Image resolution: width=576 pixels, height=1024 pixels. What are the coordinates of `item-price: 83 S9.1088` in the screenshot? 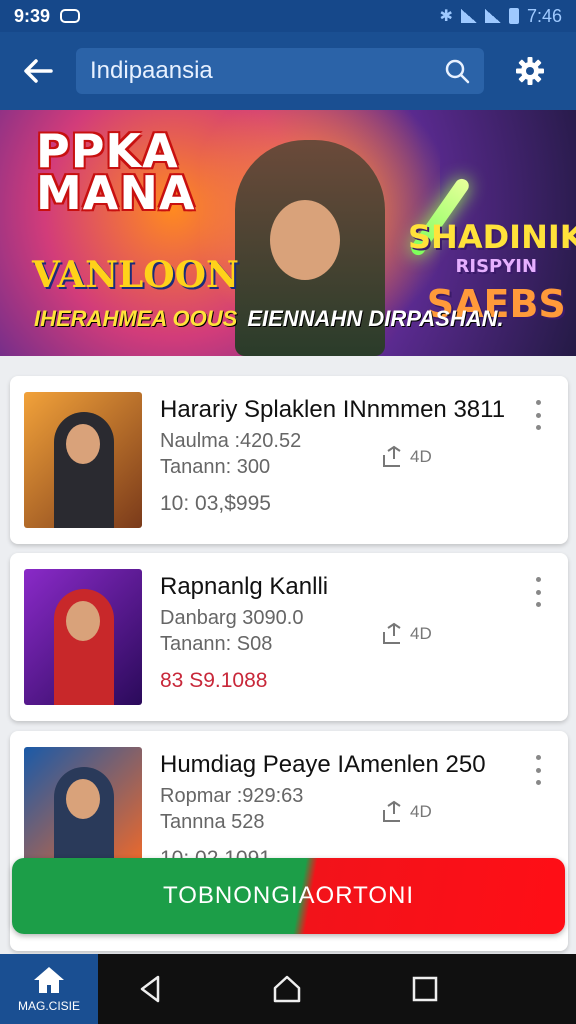 It's located at (214, 680).